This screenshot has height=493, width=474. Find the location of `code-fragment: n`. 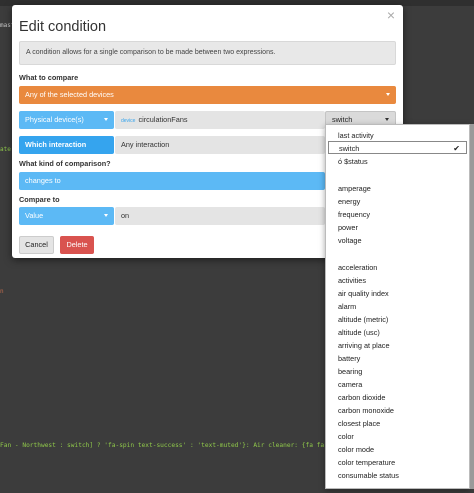

code-fragment: n is located at coordinates (2, 291).